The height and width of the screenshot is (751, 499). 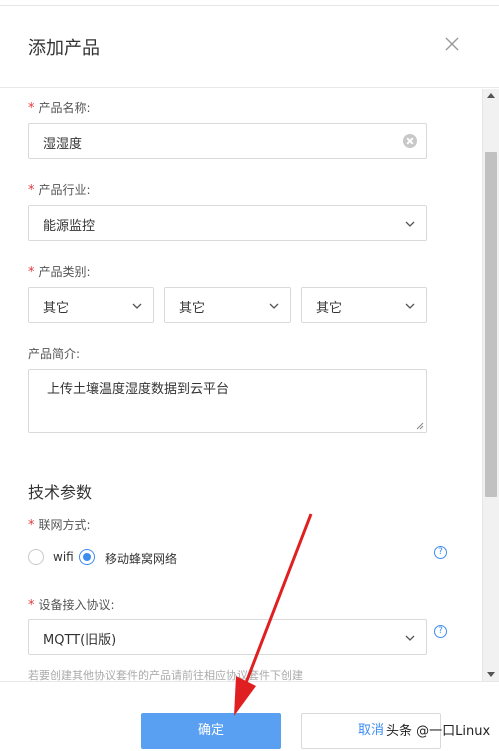 What do you see at coordinates (56, 308) in the screenshot?
I see `category-value-1: 其它` at bounding box center [56, 308].